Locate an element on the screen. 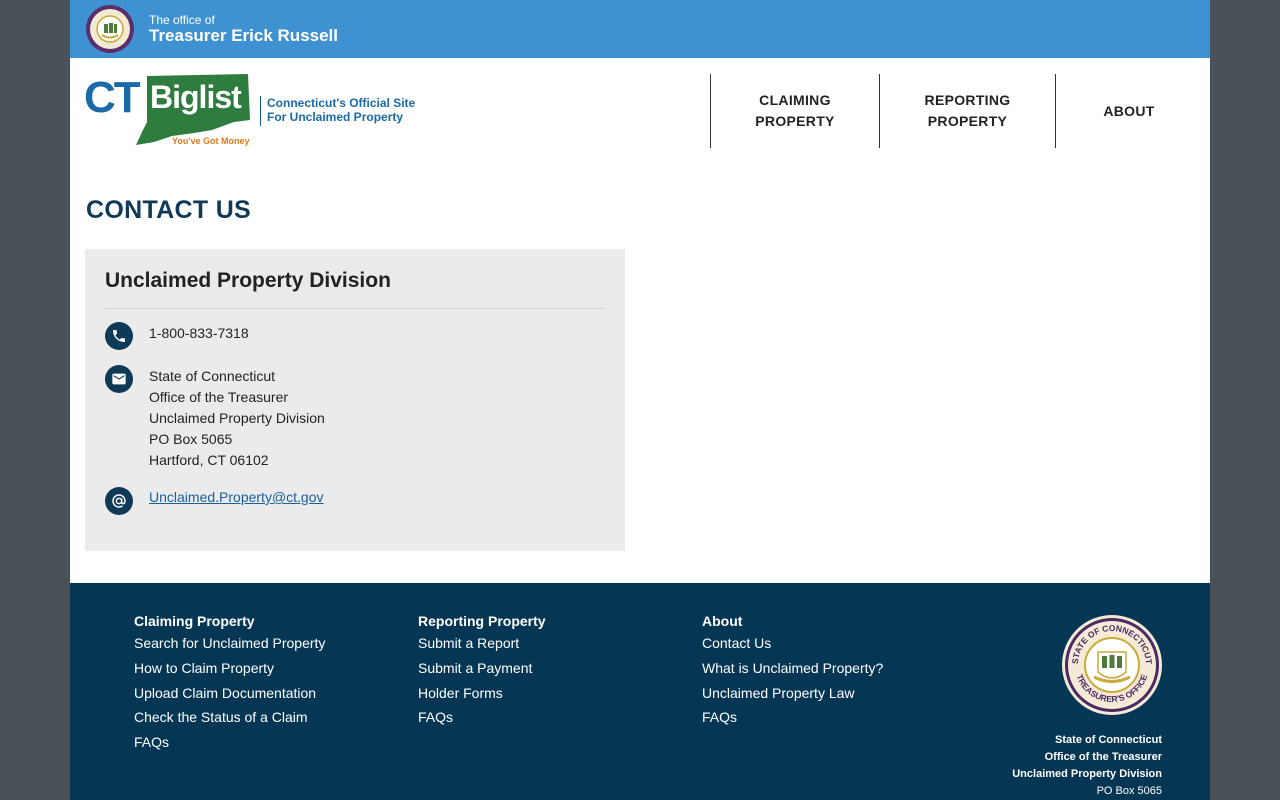  footer-link-reporting-faqs: FAQs is located at coordinates (482, 717).